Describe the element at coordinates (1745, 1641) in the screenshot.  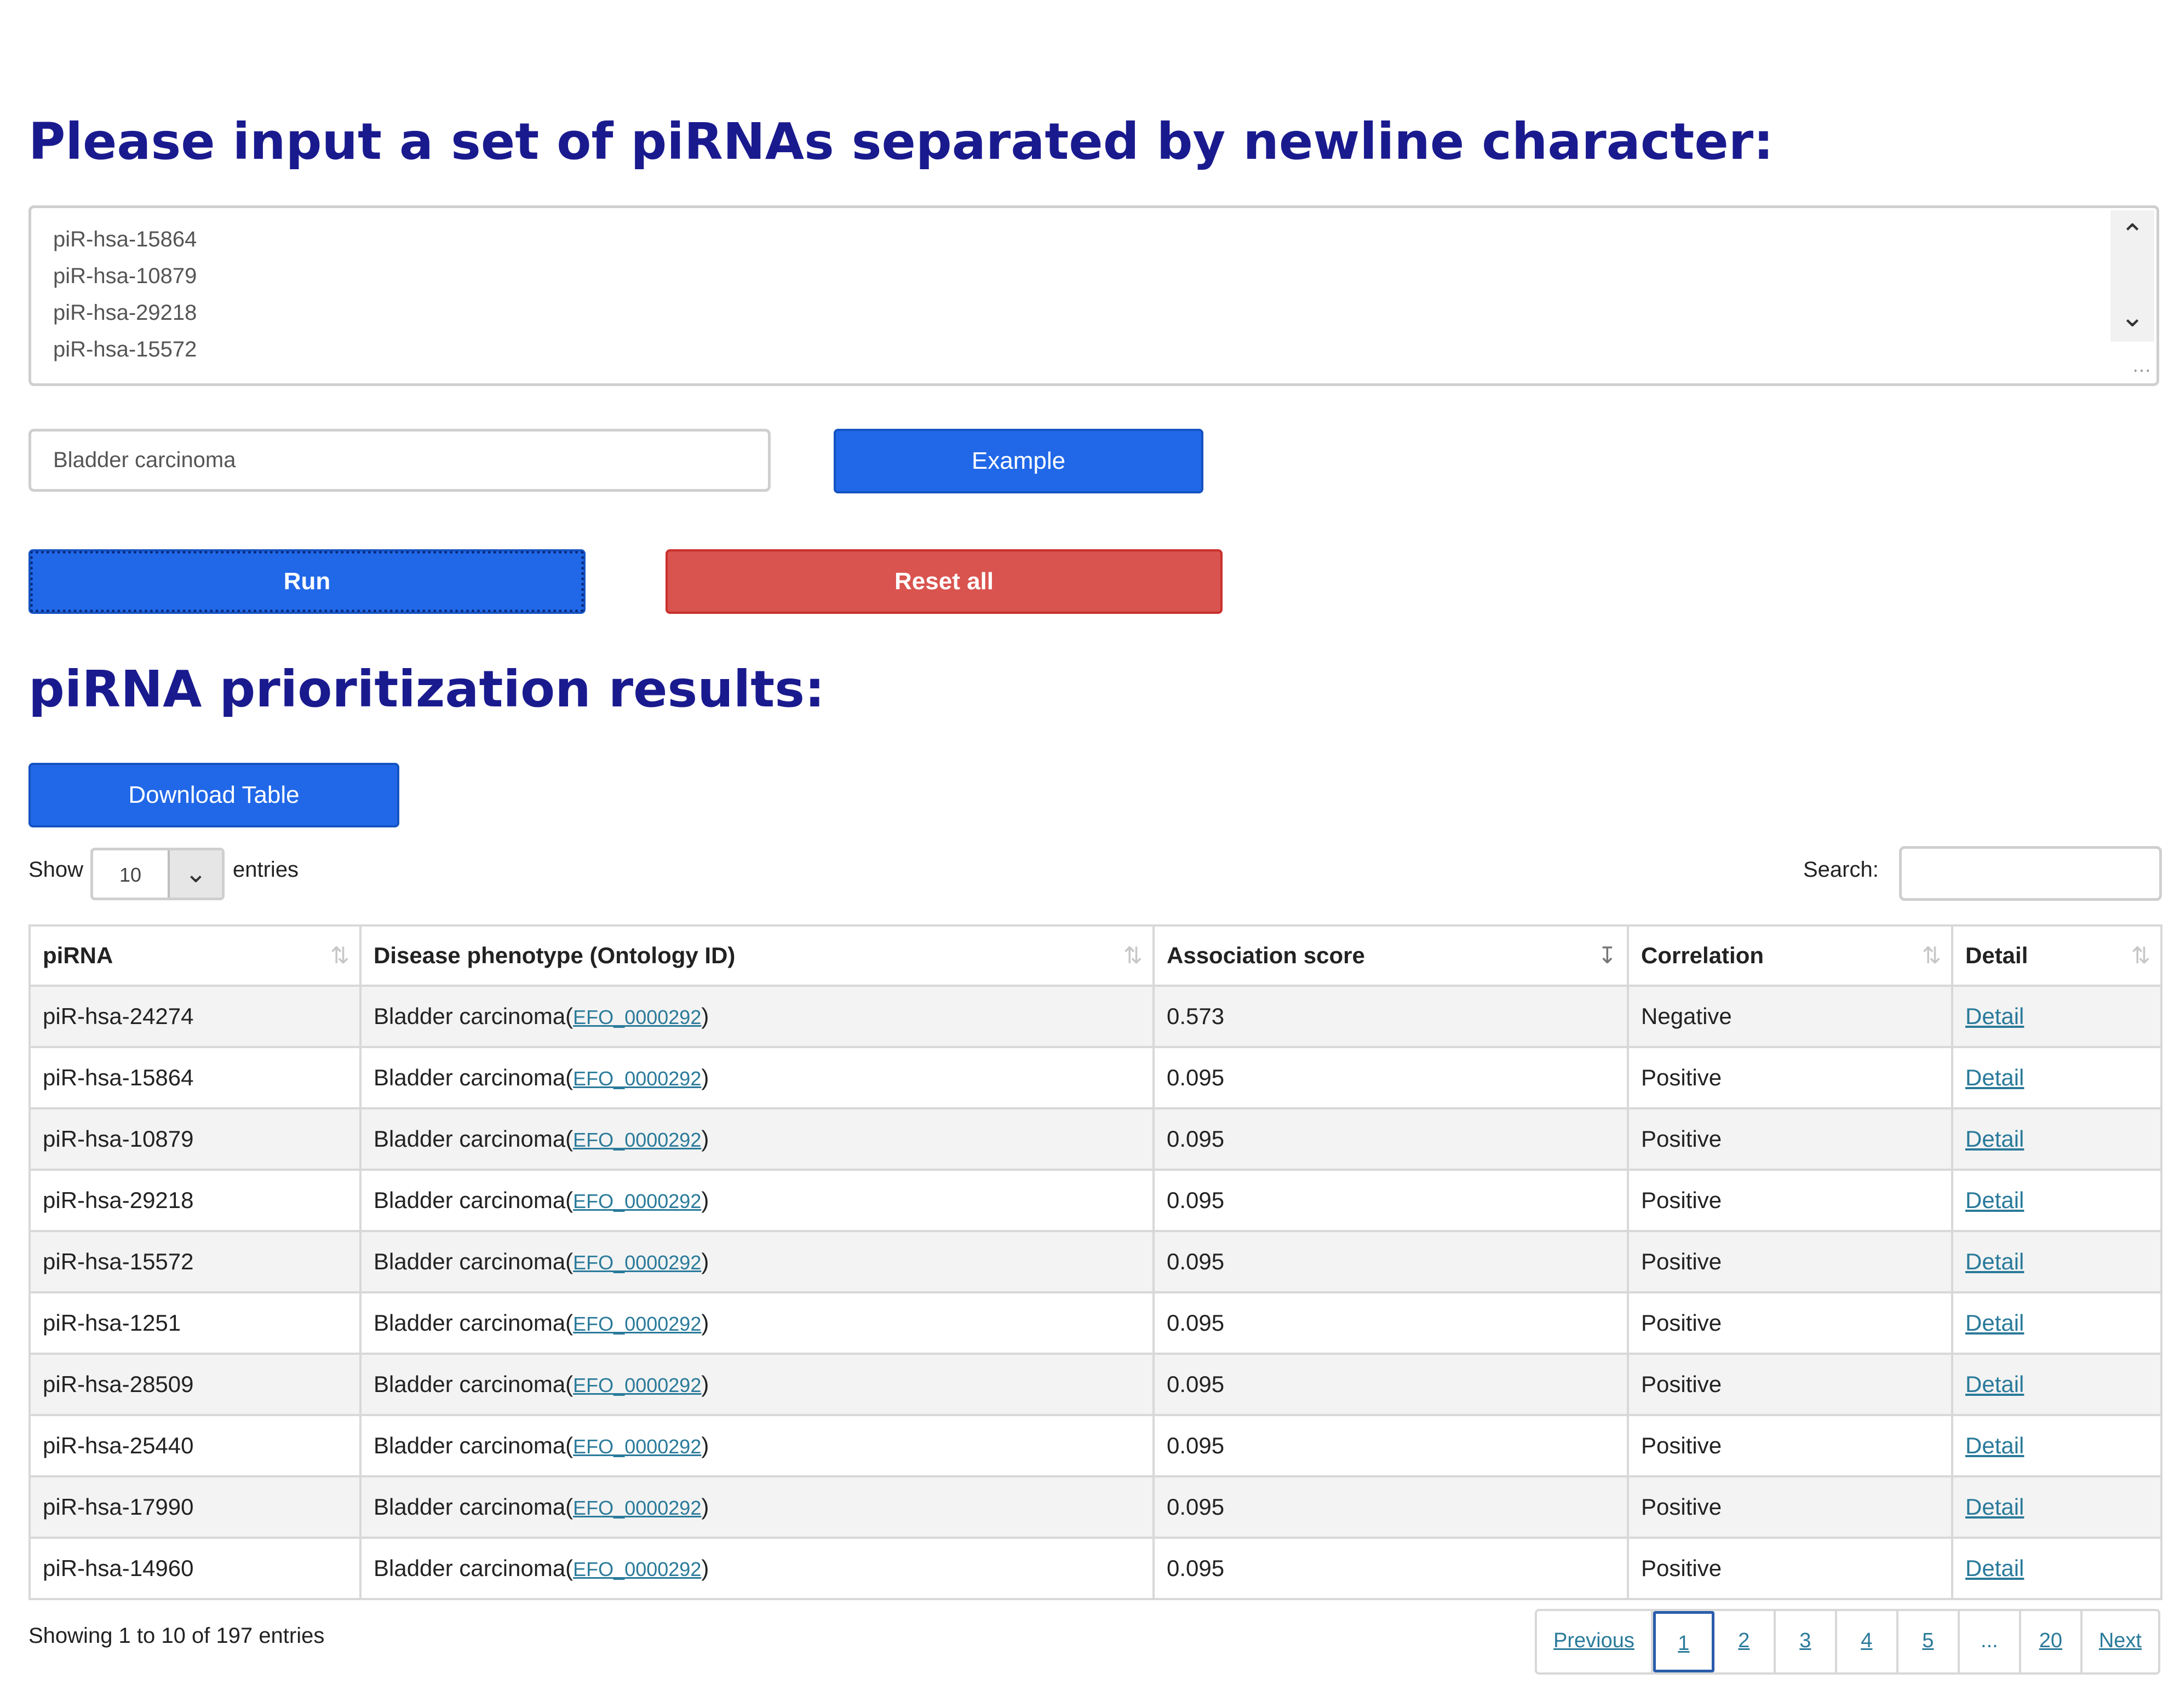
I see `page-button-2: 2` at that location.